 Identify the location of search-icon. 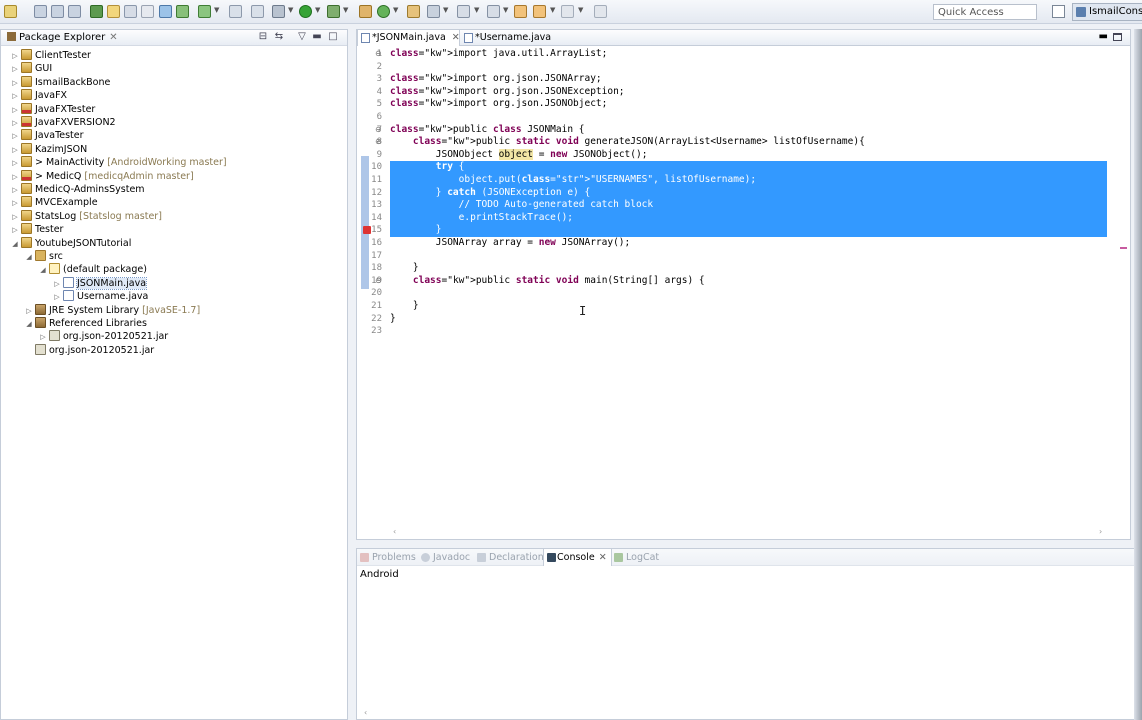
(433, 11).